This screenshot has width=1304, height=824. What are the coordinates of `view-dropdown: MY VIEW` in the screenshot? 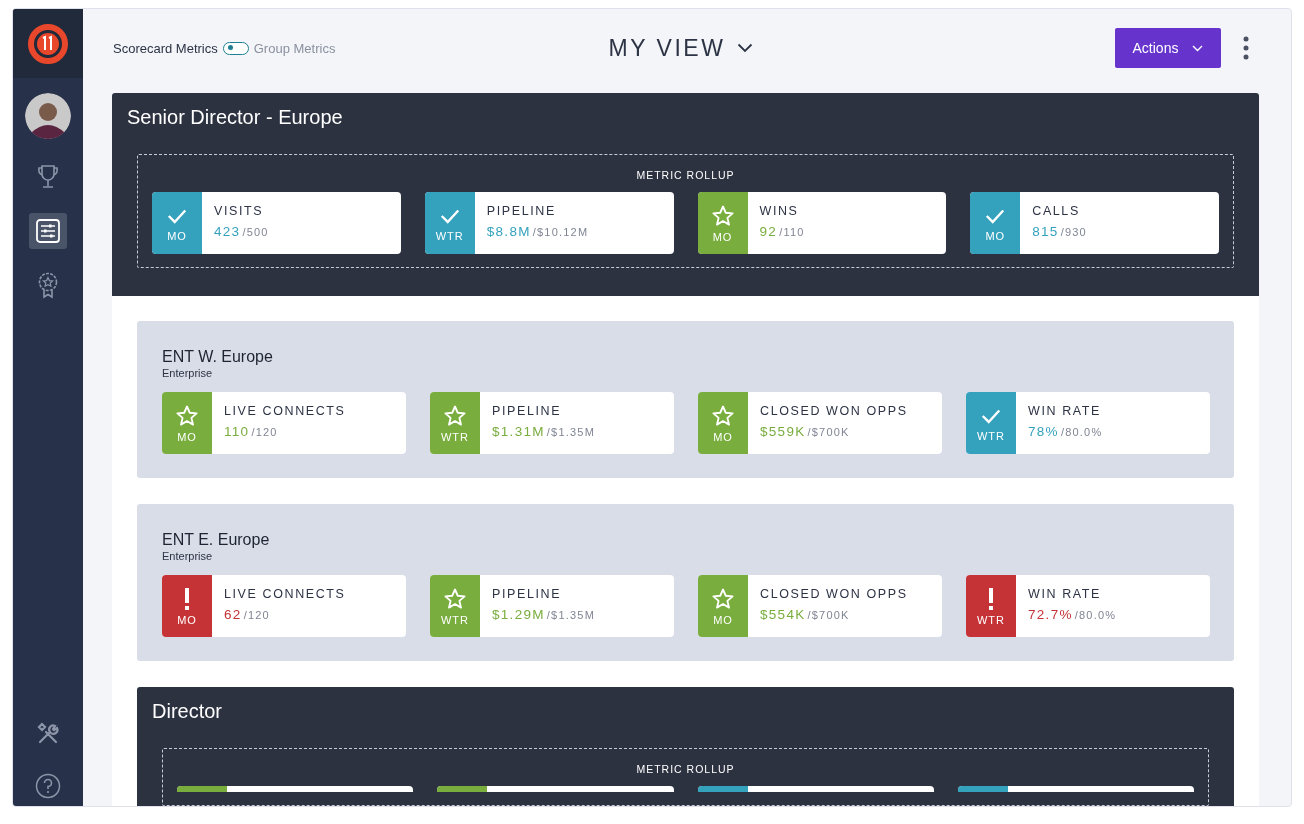 It's located at (681, 48).